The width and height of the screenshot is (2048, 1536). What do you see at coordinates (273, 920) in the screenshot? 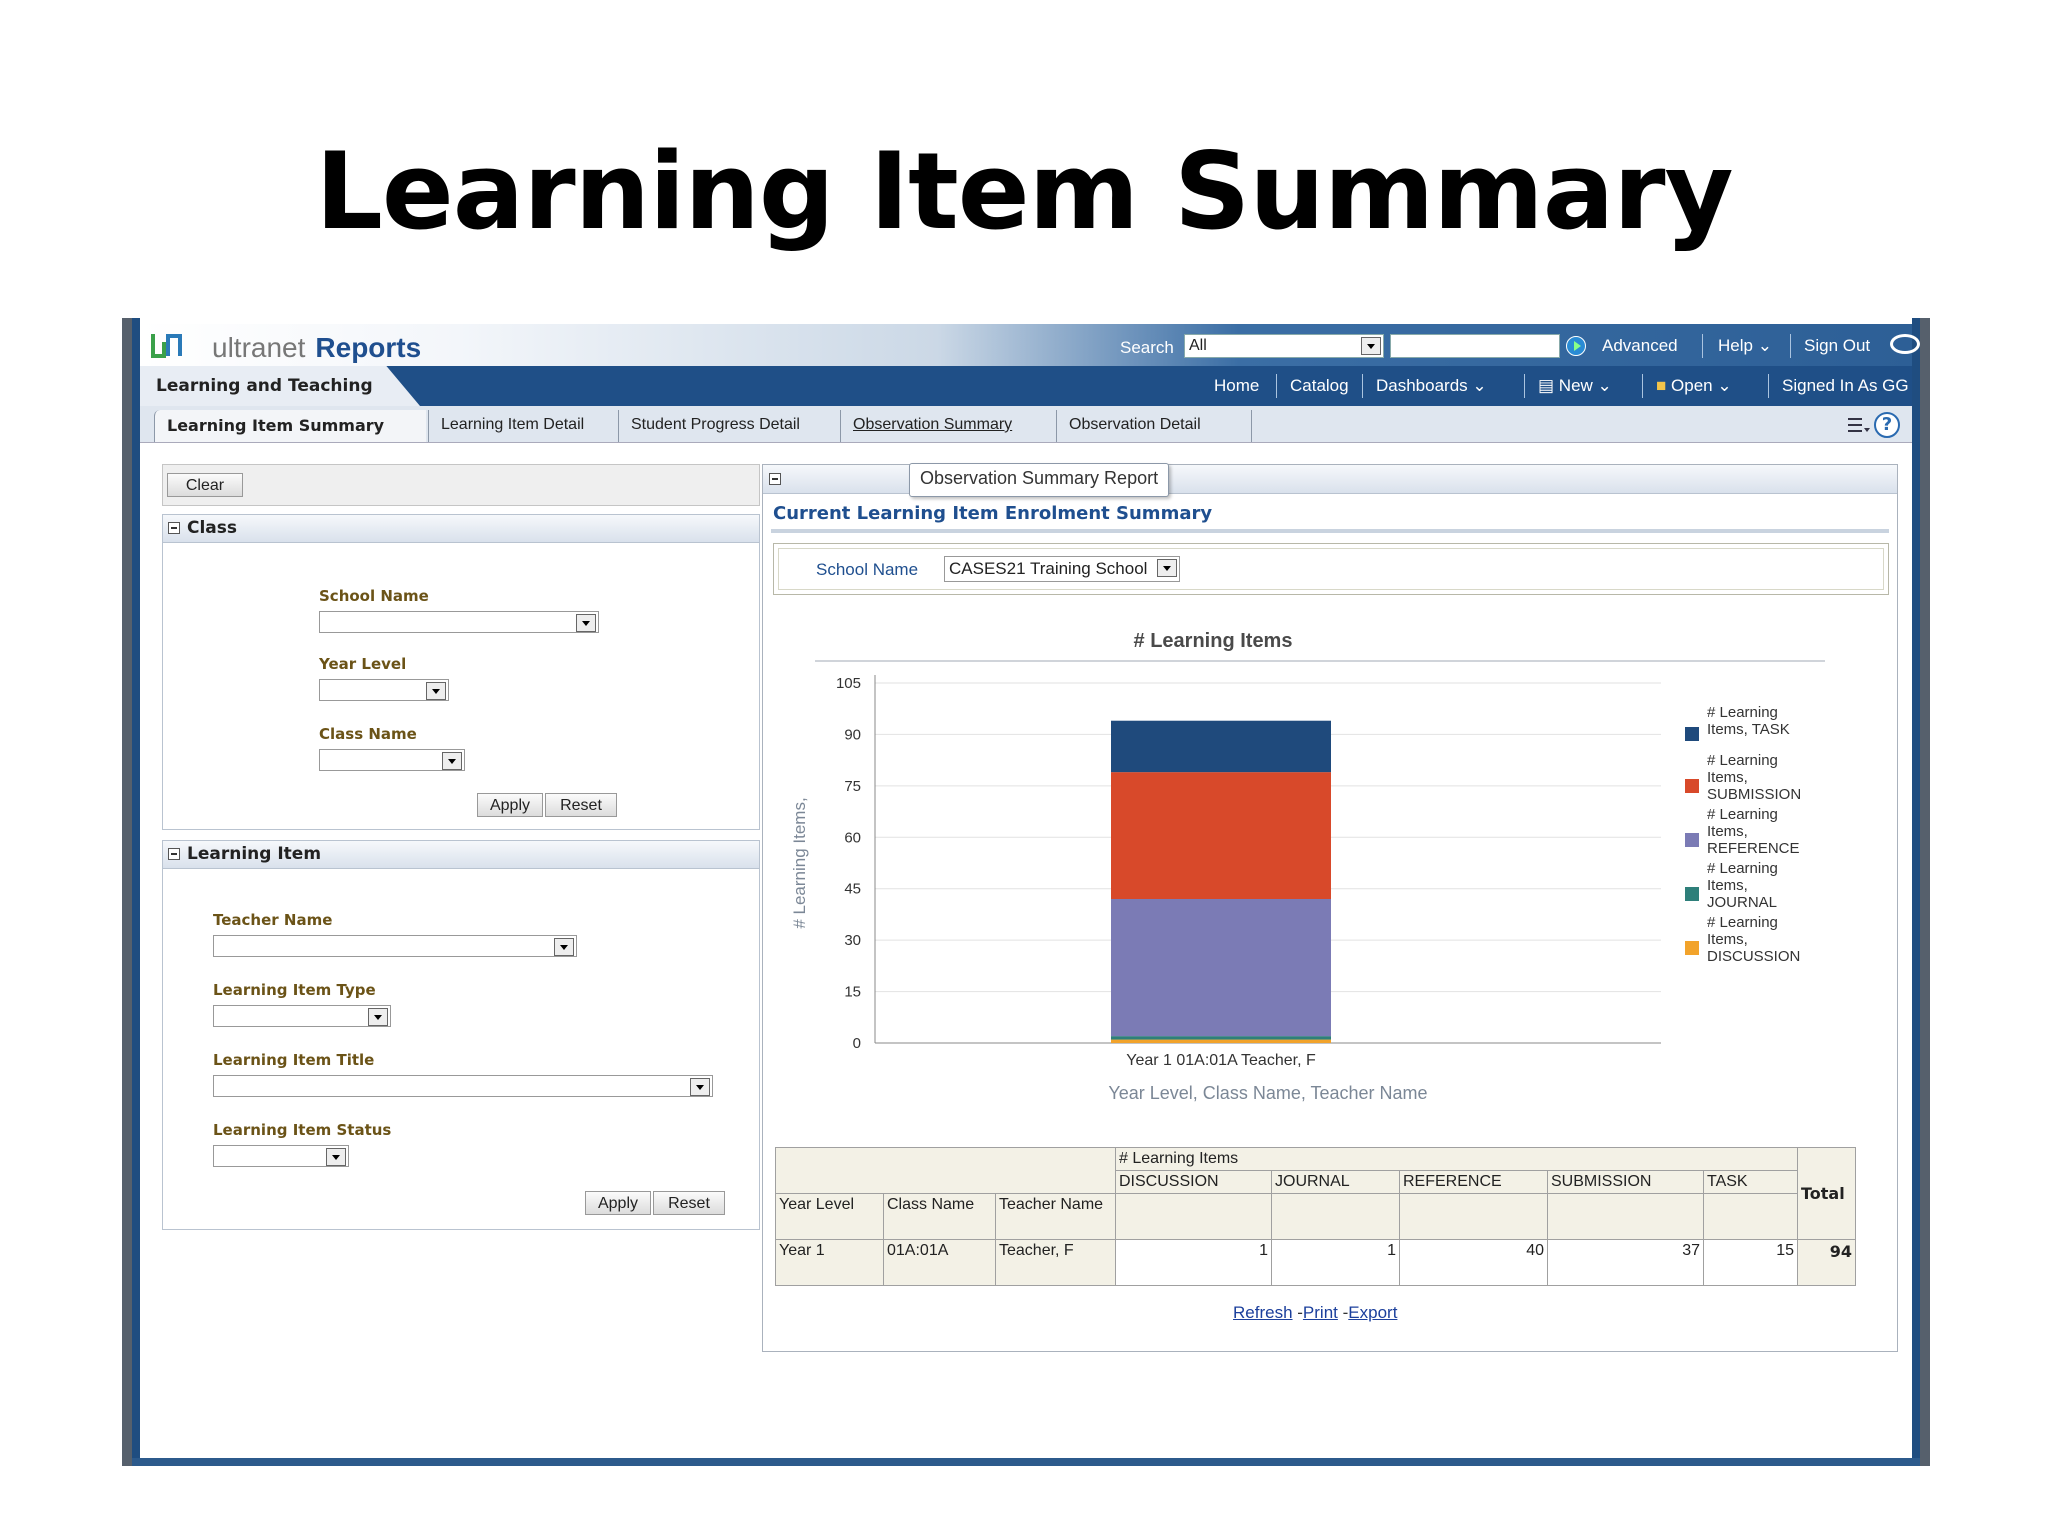
I see `teacher-name-label: Teacher Name` at bounding box center [273, 920].